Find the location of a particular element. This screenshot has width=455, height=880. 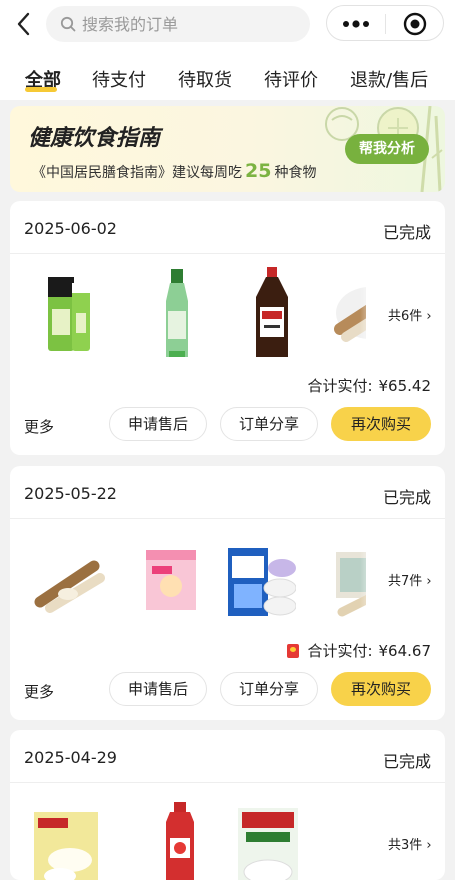

product-image-soap-pack is located at coordinates (262, 582).